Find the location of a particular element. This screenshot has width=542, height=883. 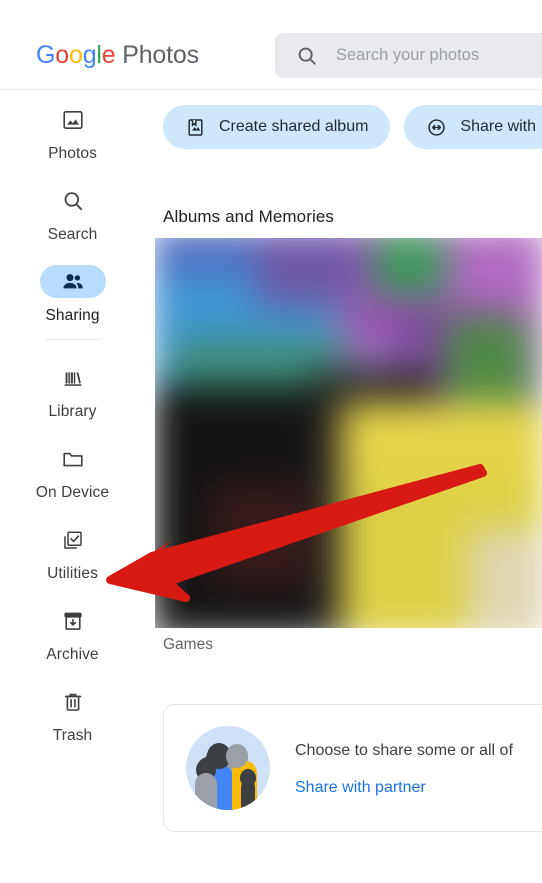

sidebar-pill-search is located at coordinates (73, 200).